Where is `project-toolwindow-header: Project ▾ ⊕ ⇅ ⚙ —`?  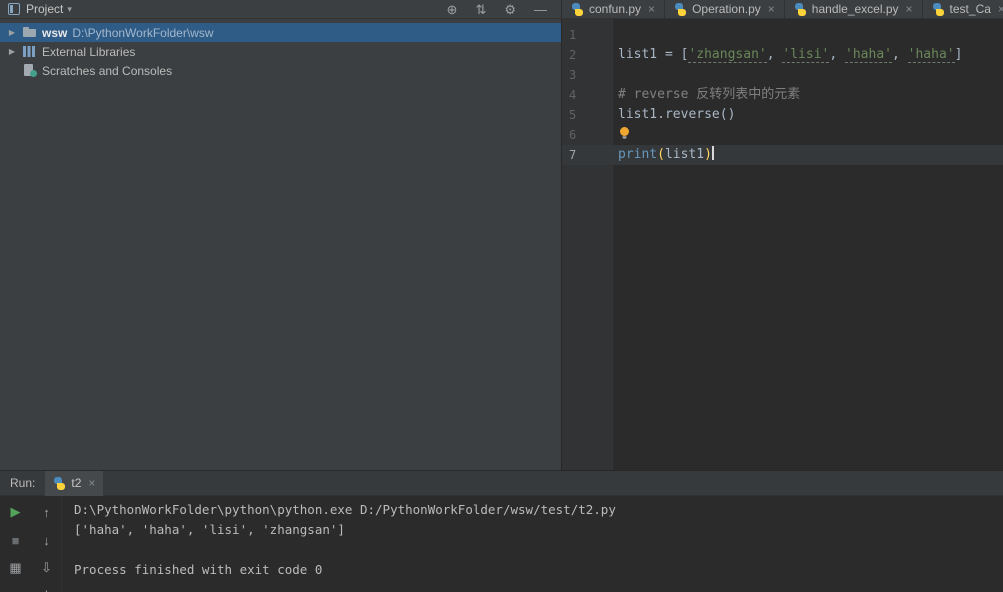 project-toolwindow-header: Project ▾ ⊕ ⇅ ⚙ — is located at coordinates (281, 9).